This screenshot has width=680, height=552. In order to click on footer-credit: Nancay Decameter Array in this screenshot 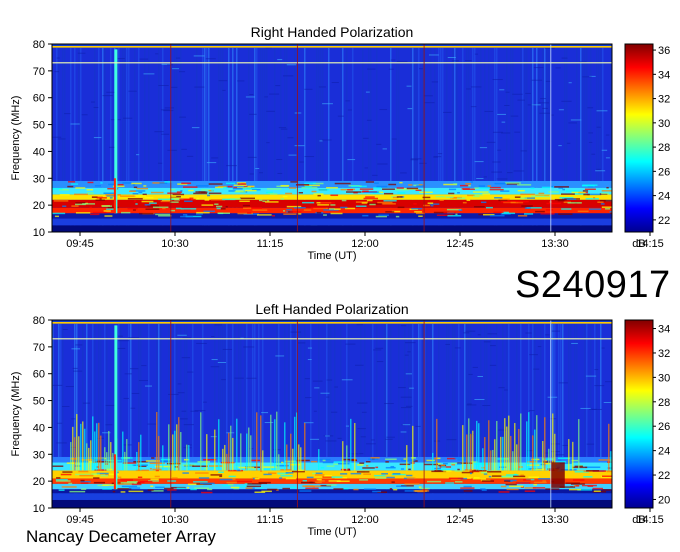, I will do `click(121, 536)`.